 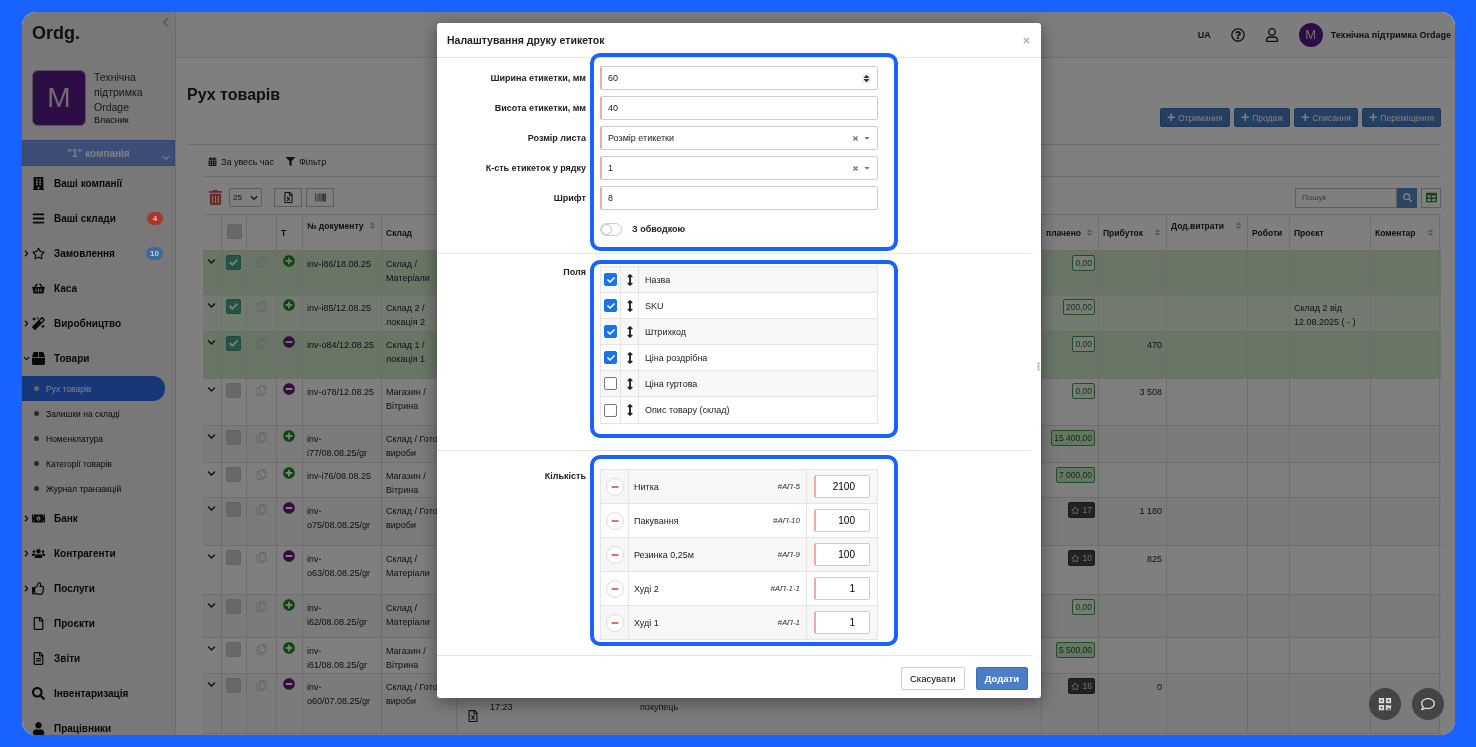 What do you see at coordinates (98, 588) in the screenshot?
I see `menu-item: Послуги` at bounding box center [98, 588].